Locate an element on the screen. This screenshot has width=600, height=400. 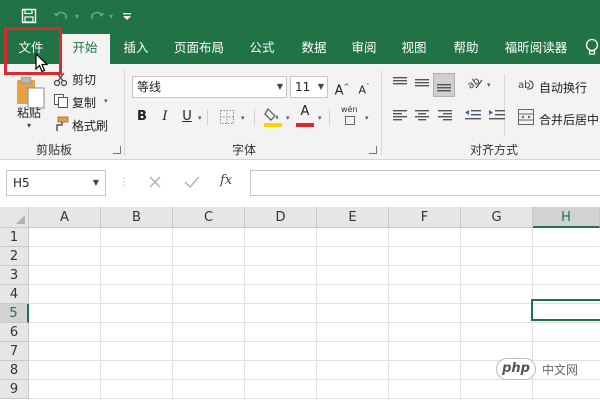
watermark-text: 中文网 is located at coordinates (560, 369).